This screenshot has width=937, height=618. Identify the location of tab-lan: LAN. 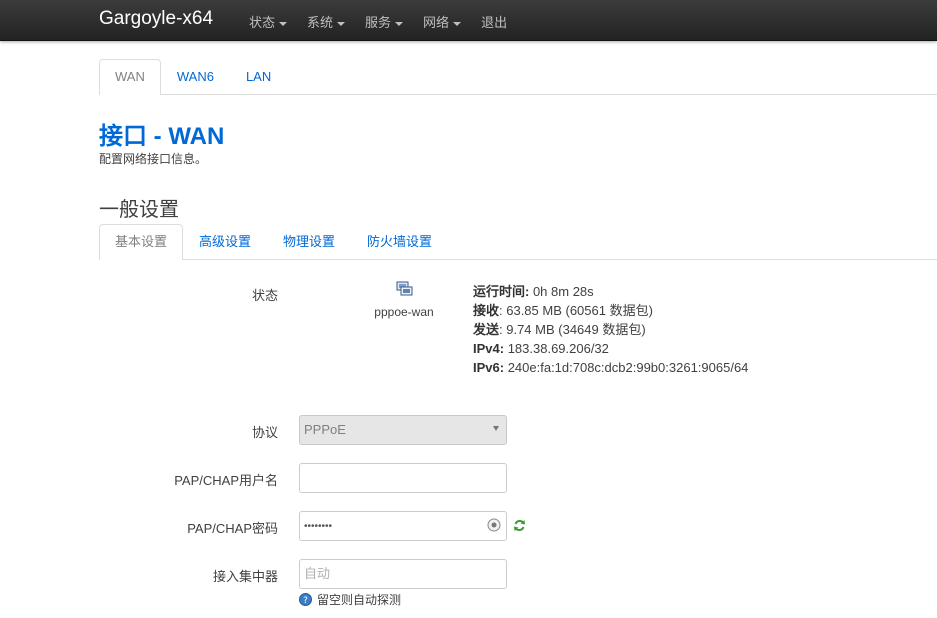
(258, 76).